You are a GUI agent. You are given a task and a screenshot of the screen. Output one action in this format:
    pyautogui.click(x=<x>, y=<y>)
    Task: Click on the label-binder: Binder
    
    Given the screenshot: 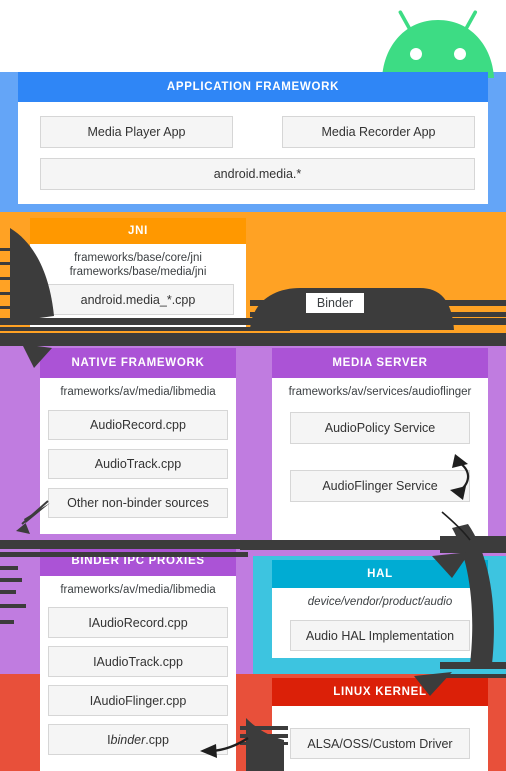 What is the action you would take?
    pyautogui.click(x=335, y=303)
    